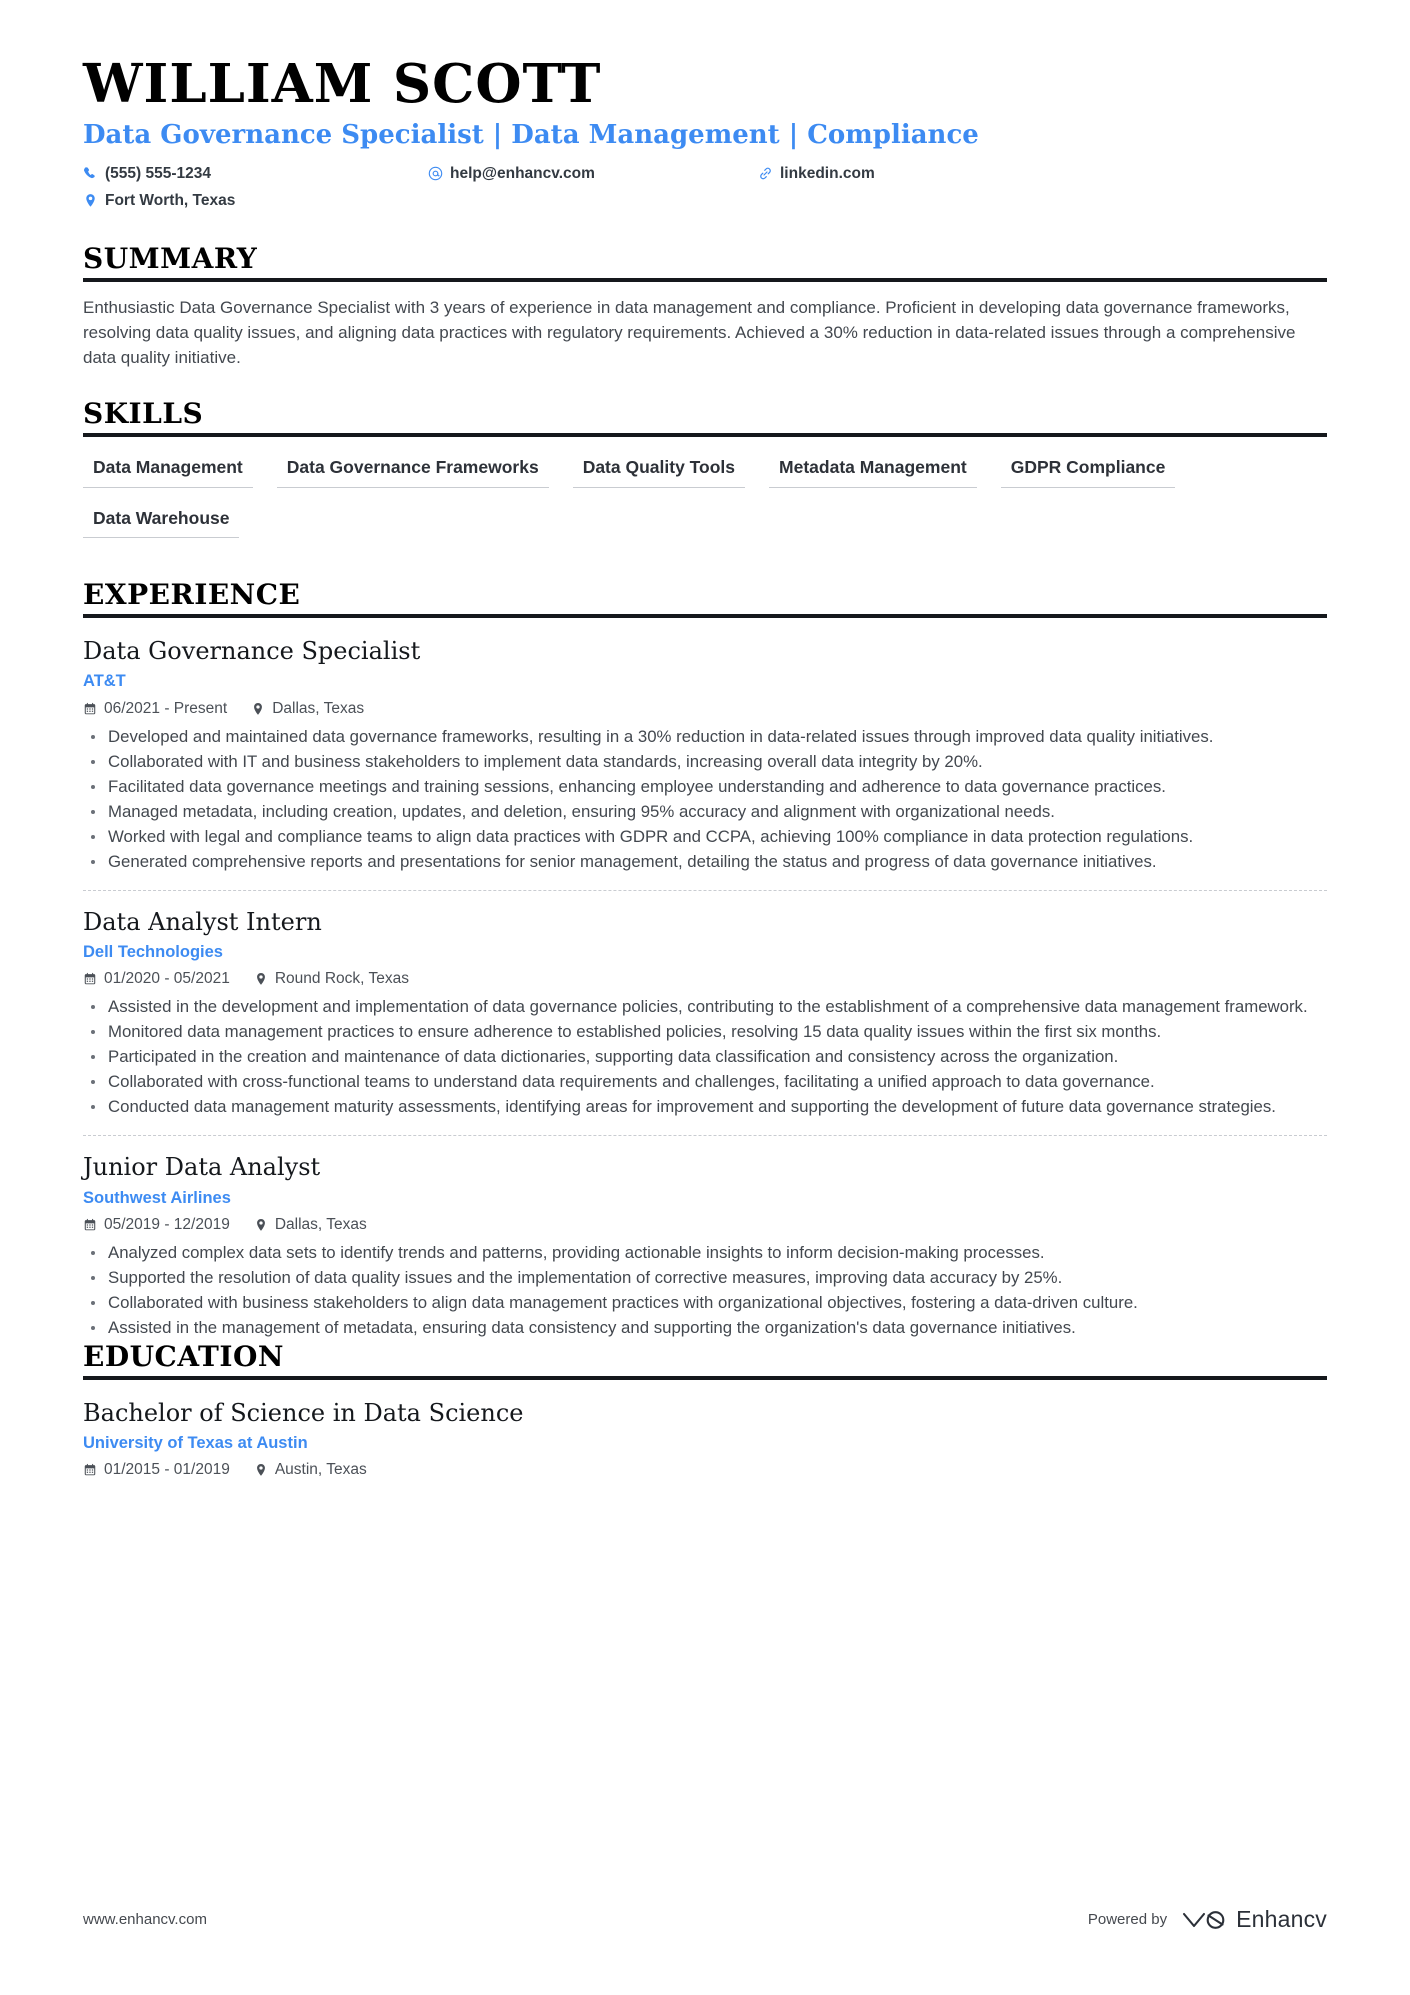 This screenshot has height=1995, width=1410. I want to click on powered-by-label: Powered by, so click(1127, 1919).